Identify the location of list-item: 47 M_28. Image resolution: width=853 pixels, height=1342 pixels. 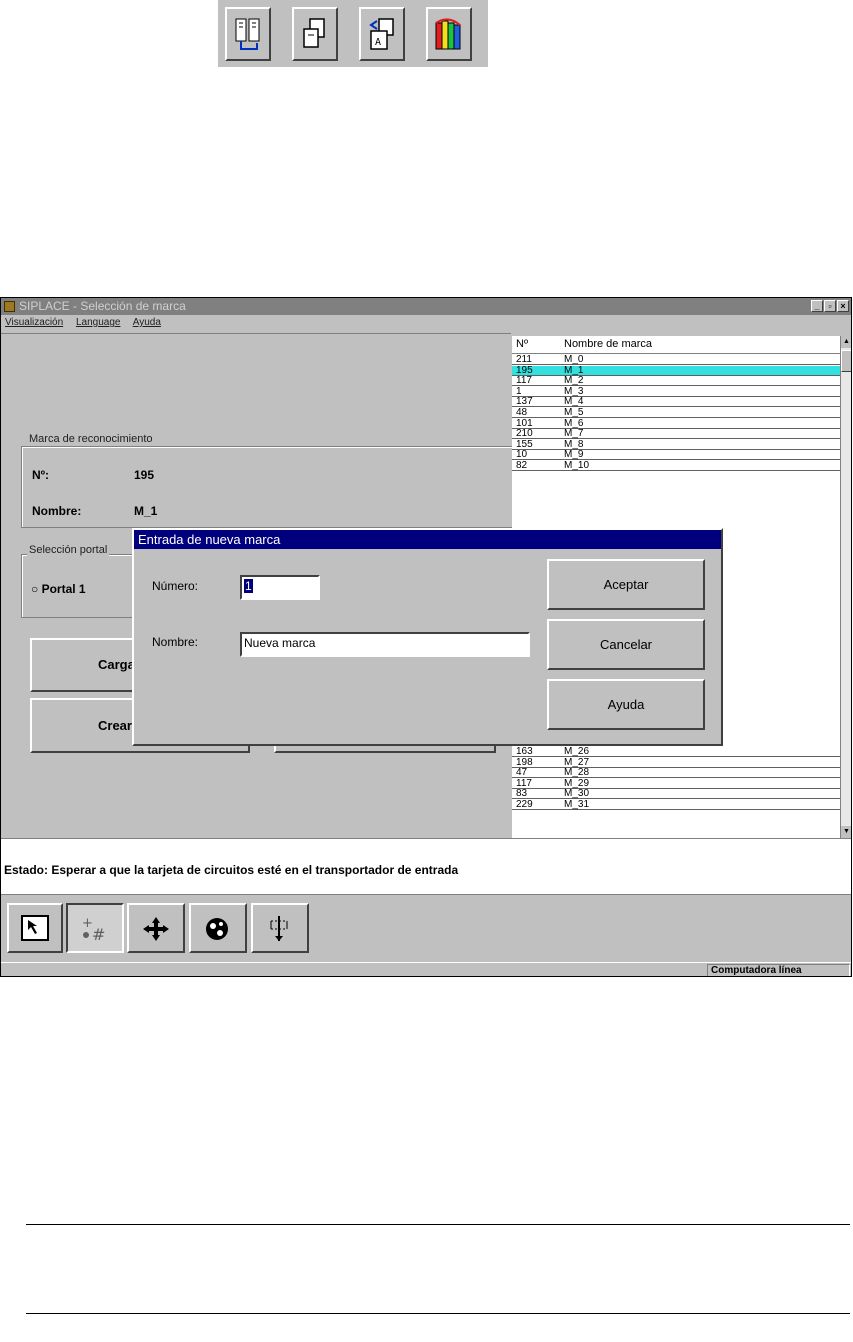
(676, 773).